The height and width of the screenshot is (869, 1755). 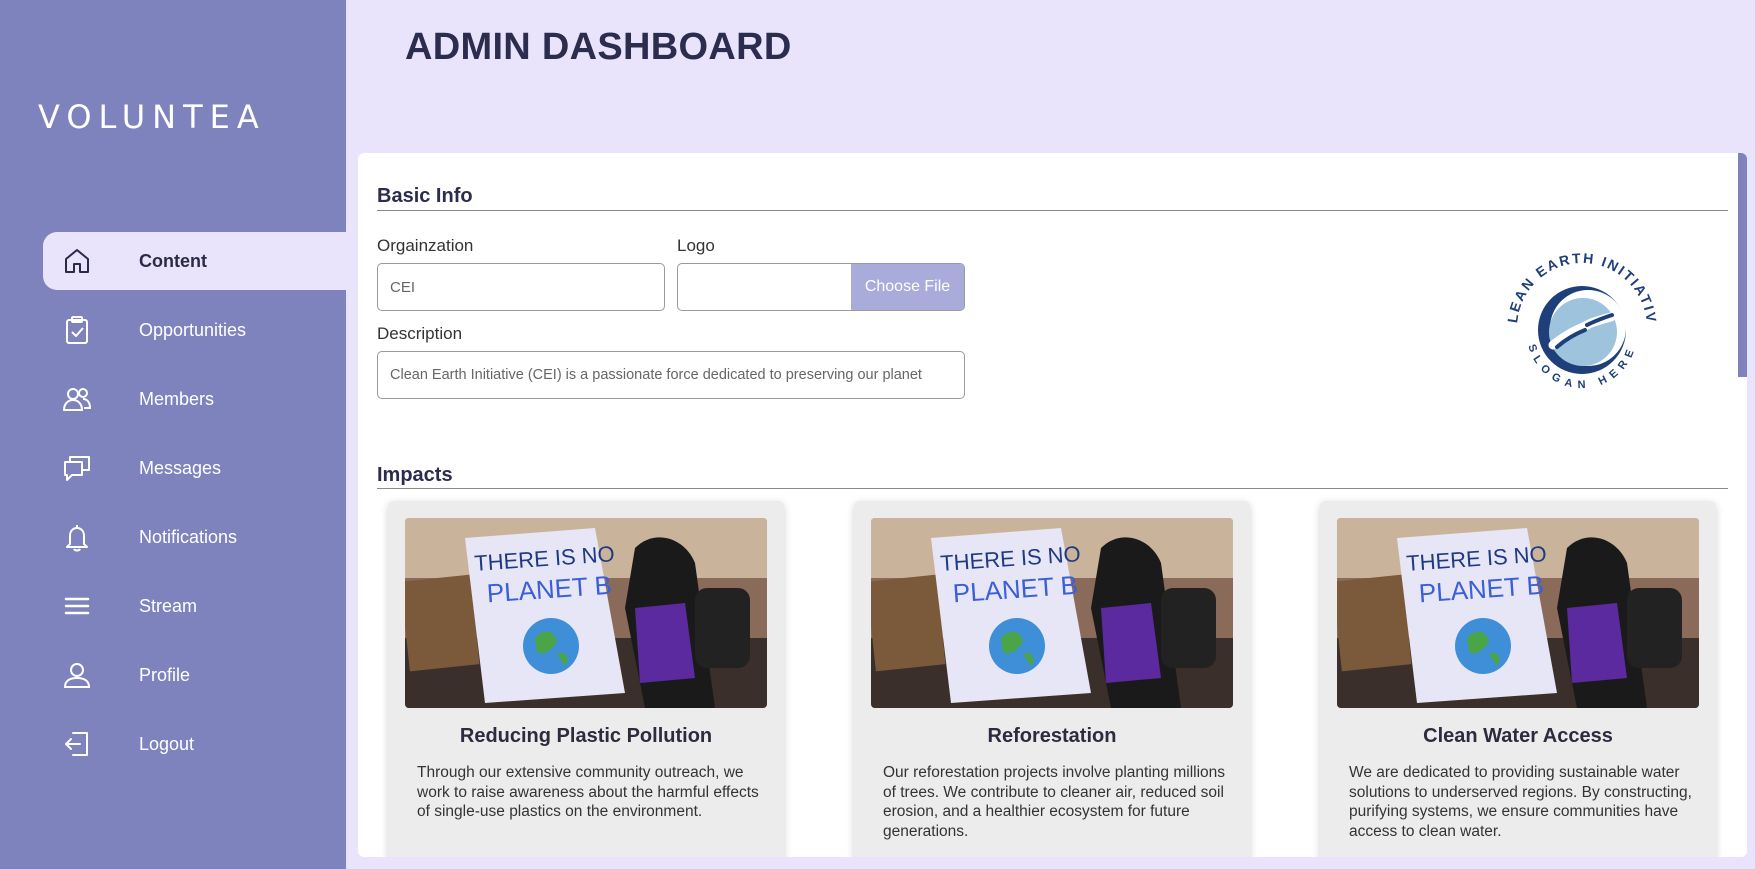 I want to click on logout-icon, so click(x=77, y=744).